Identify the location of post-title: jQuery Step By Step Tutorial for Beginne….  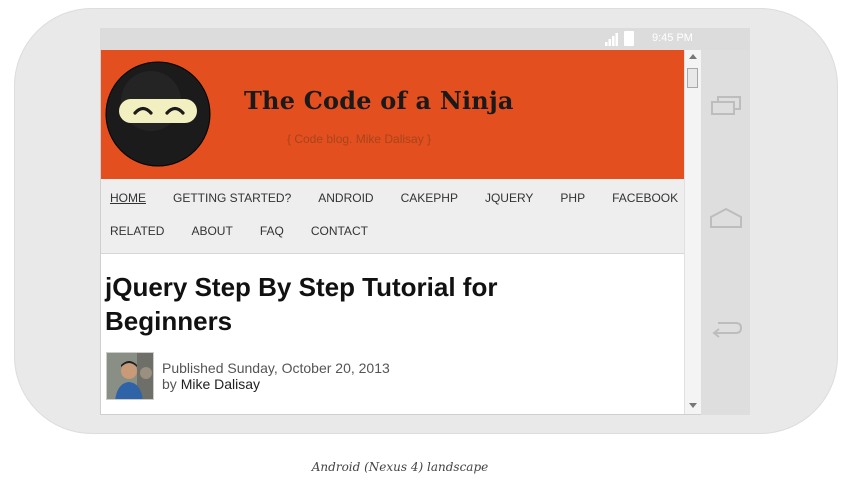
(365, 304).